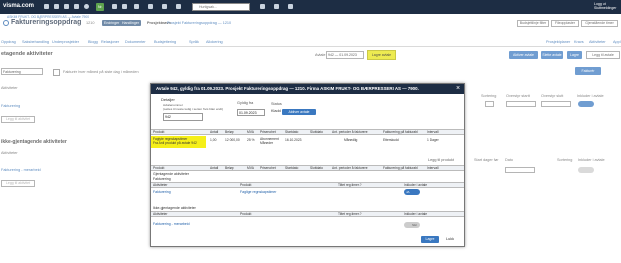 The width and height of the screenshot is (621, 263). What do you see at coordinates (159, 132) in the screenshot?
I see `th-produkt: Produkt` at bounding box center [159, 132].